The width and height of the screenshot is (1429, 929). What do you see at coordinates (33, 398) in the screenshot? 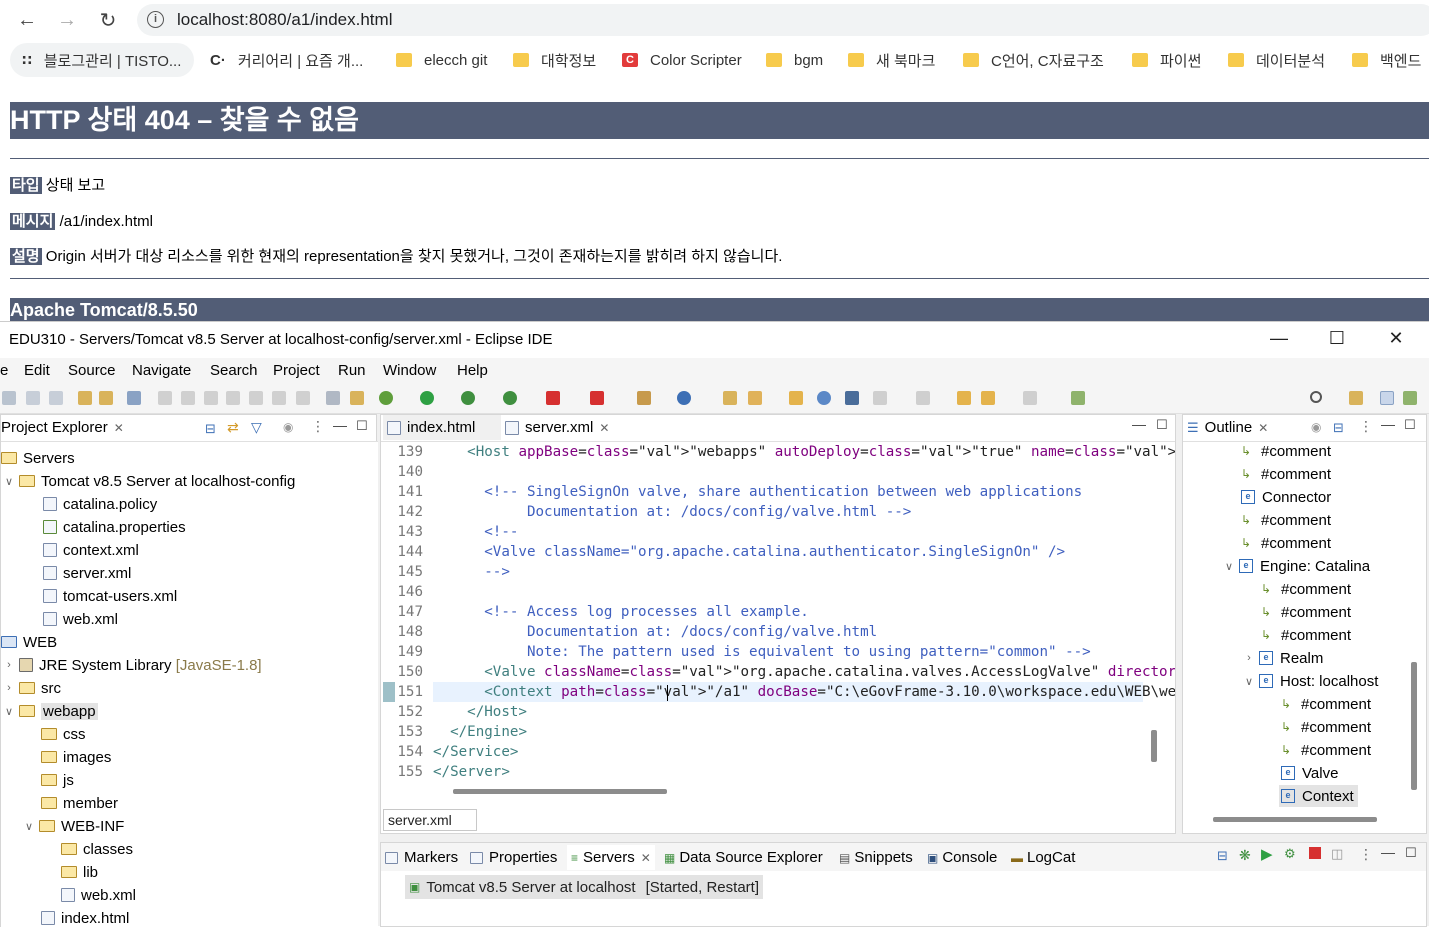
I see `save-icon` at bounding box center [33, 398].